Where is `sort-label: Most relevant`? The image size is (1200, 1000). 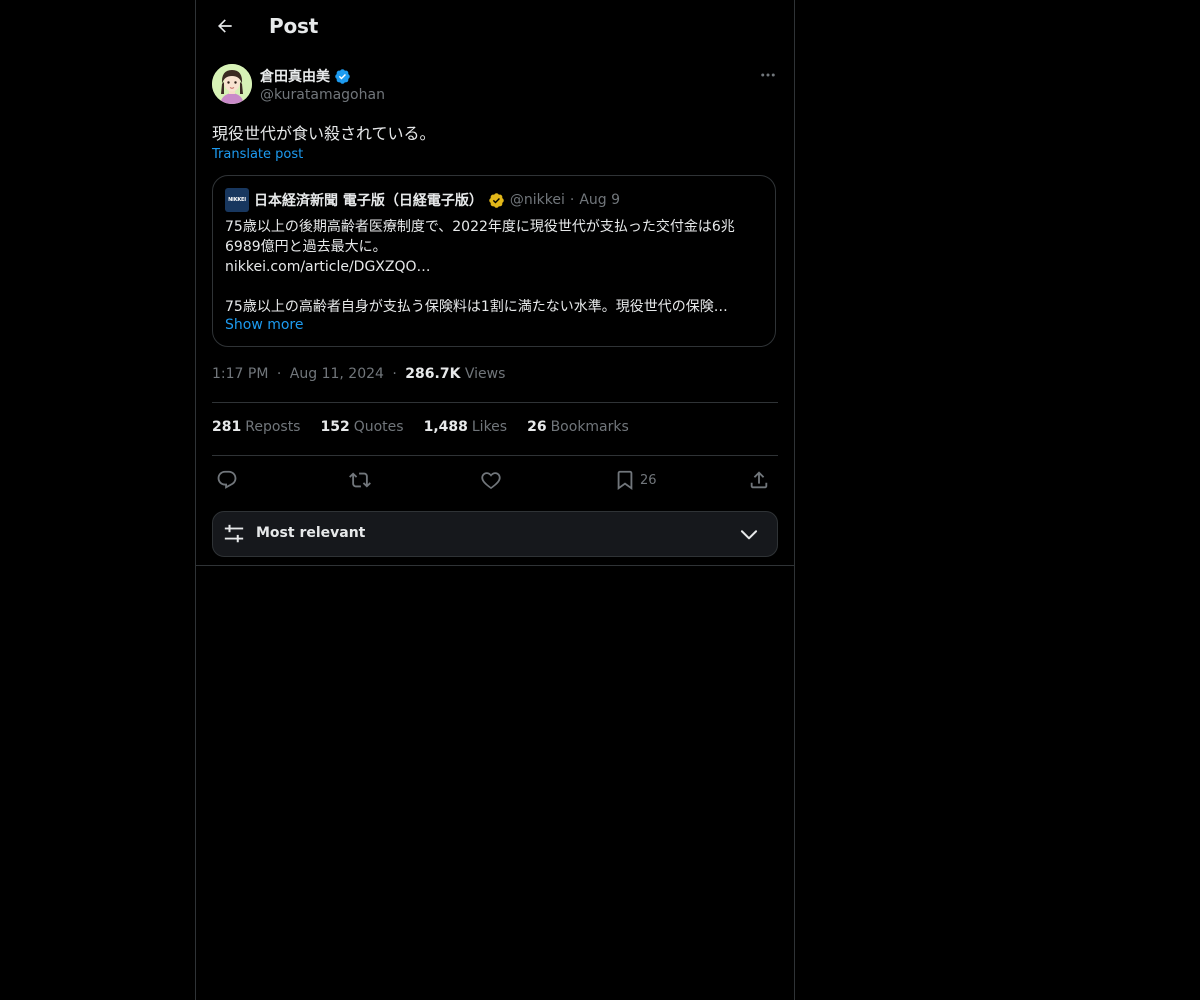
sort-label: Most relevant is located at coordinates (311, 533).